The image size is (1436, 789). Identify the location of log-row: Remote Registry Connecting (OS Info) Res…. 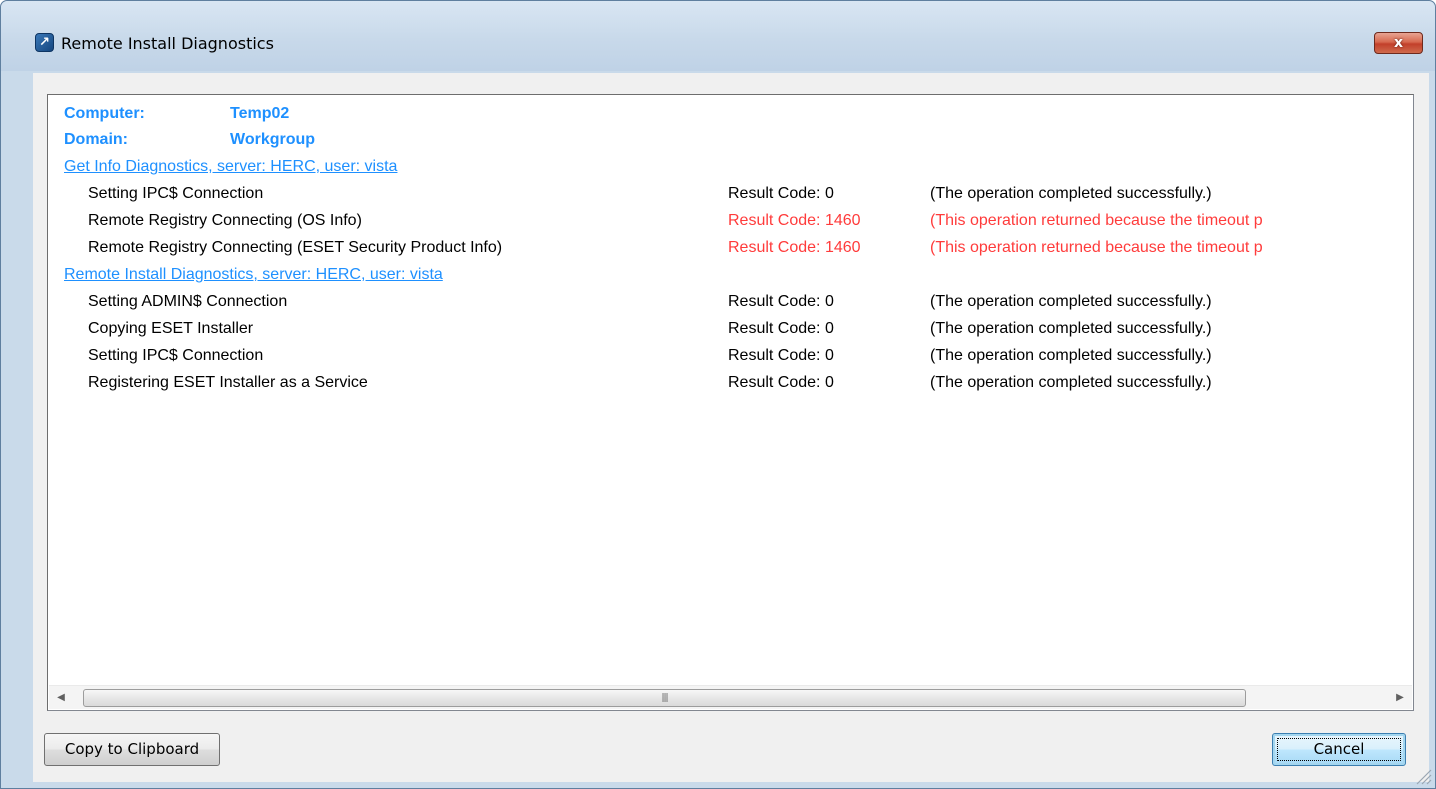
(730, 223).